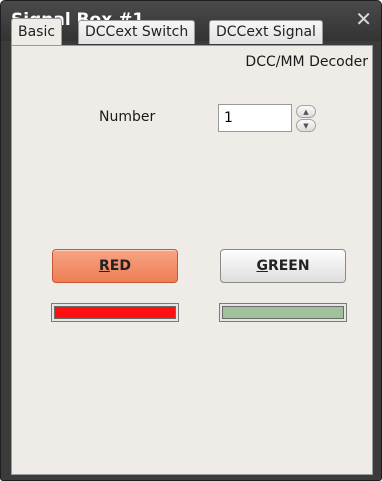 Image resolution: width=382 pixels, height=481 pixels. Describe the element at coordinates (266, 32) in the screenshot. I see `tab-dccext-signal: DCCext Signal` at that location.